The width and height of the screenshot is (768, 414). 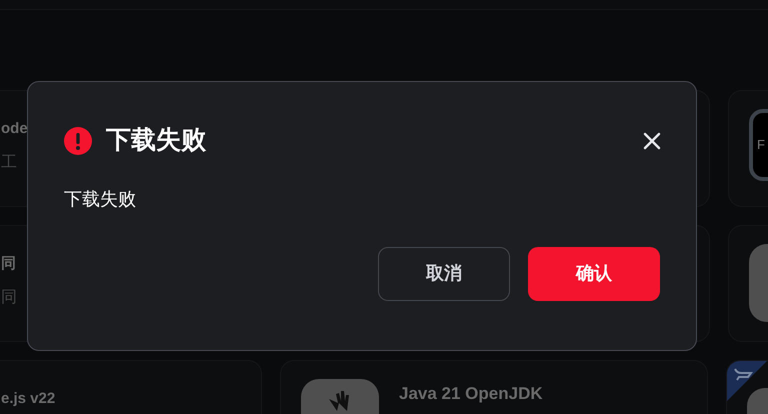 I want to click on card-subtitle: 工, so click(x=9, y=163).